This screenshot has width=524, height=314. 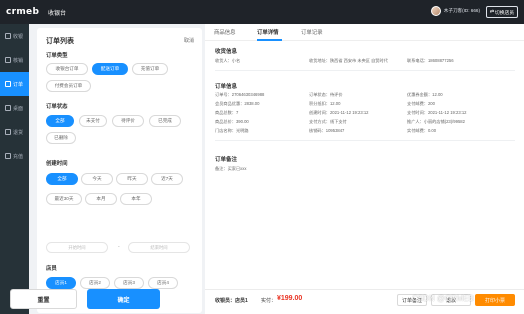 I want to click on sidebar-item-recharge: 充值, so click(x=14, y=156).